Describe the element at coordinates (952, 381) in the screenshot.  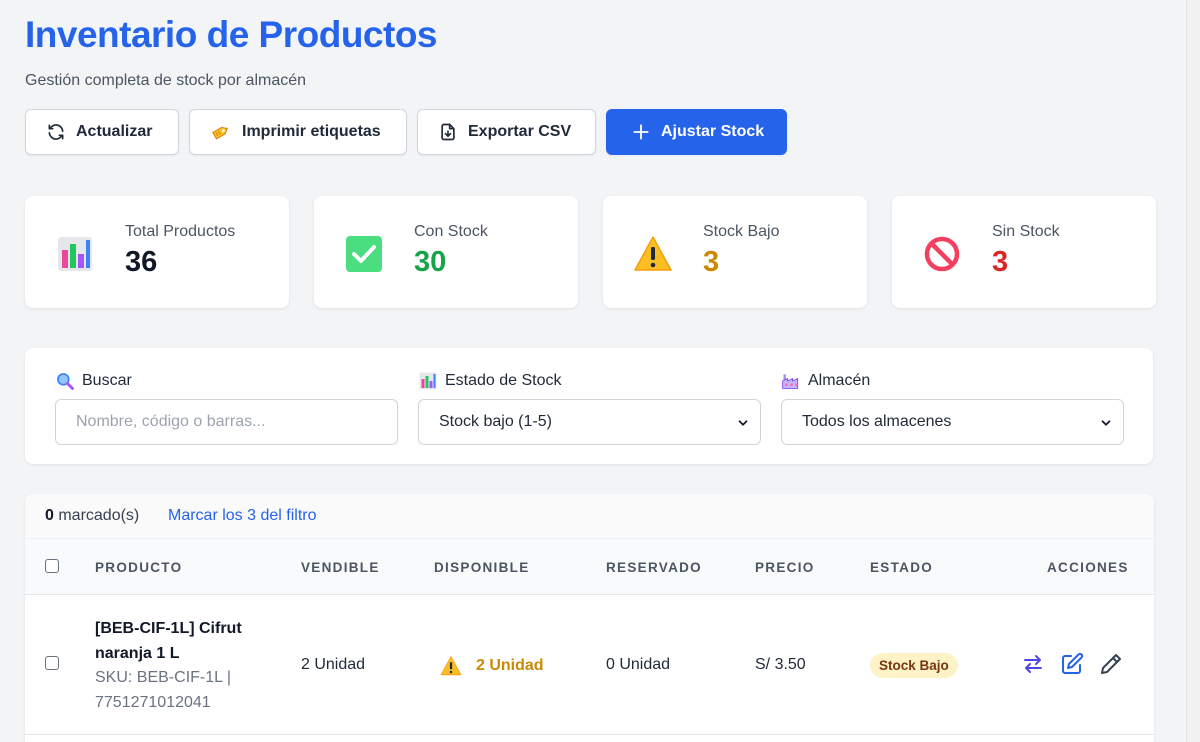
I see `warehouse-filter-label: Almacén` at that location.